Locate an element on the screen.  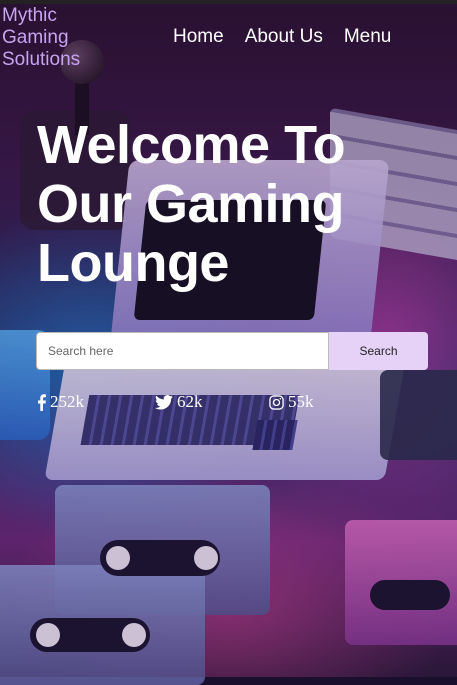
search-input is located at coordinates (182, 351).